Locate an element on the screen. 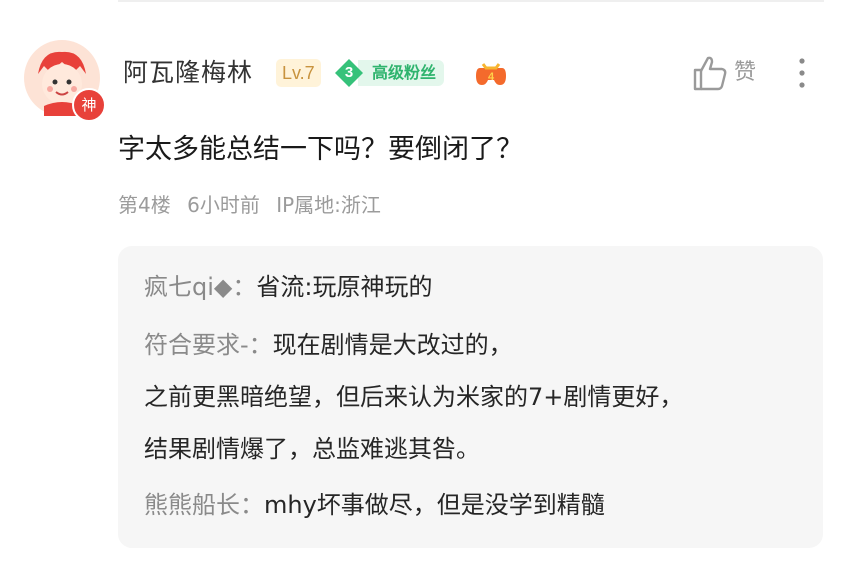 This screenshot has height=568, width=850. top-divider is located at coordinates (471, 1).